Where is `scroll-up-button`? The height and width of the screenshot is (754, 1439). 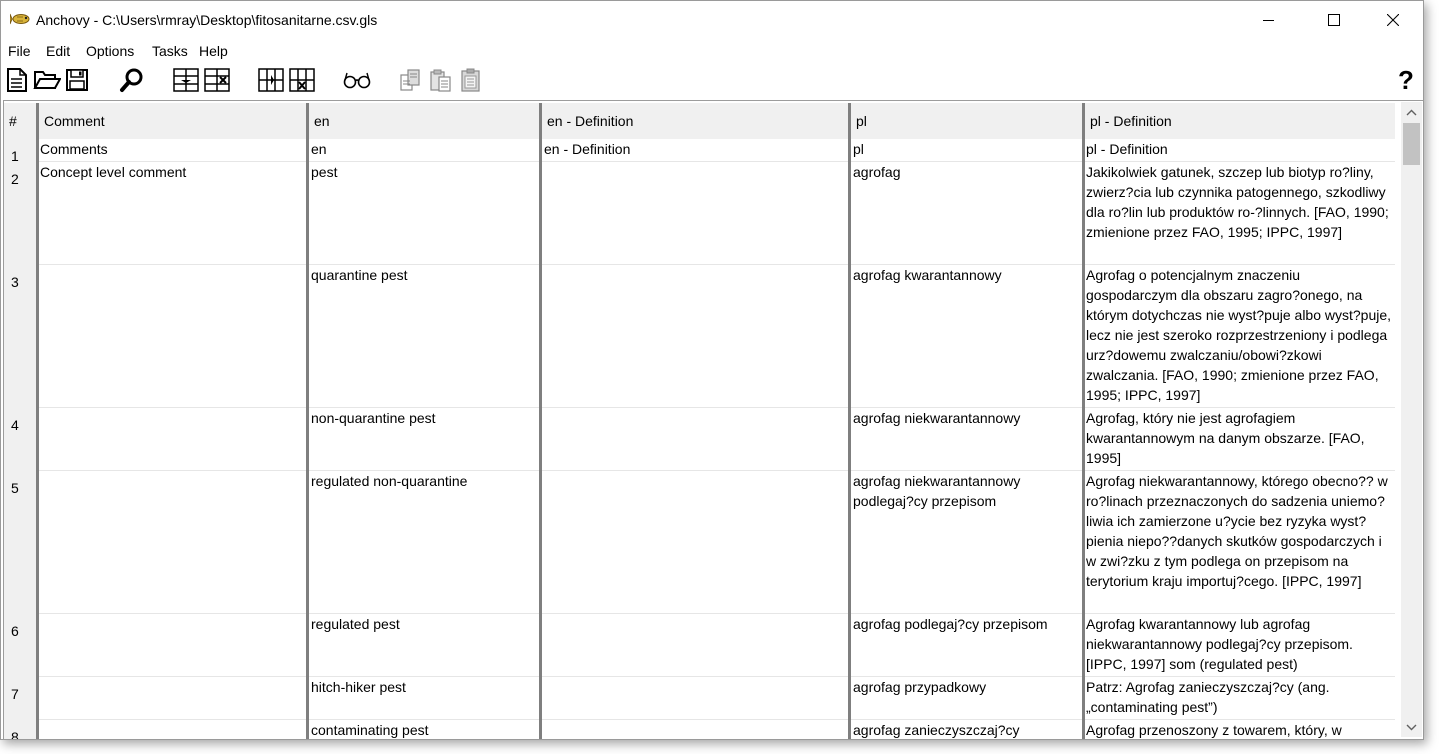
scroll-up-button is located at coordinates (1411, 112).